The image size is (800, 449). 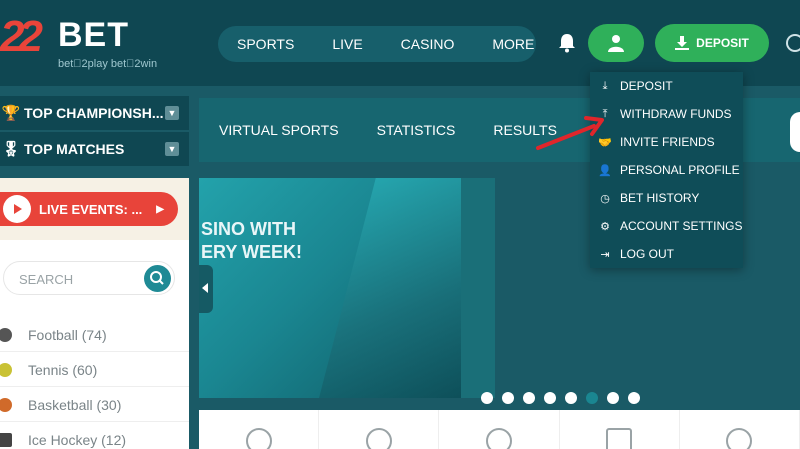 I want to click on banner-prev-button, so click(x=206, y=289).